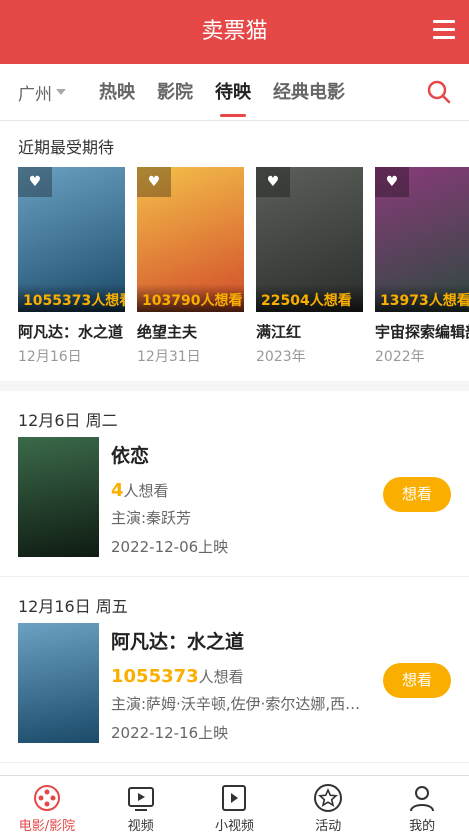 The height and width of the screenshot is (837, 469). I want to click on nav-mine: 我的, so click(422, 806).